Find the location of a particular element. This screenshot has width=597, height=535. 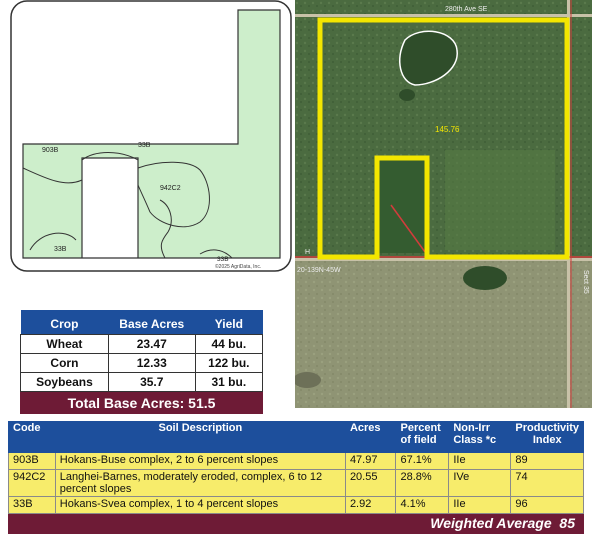

road-label: Sect 35 is located at coordinates (585, 282).